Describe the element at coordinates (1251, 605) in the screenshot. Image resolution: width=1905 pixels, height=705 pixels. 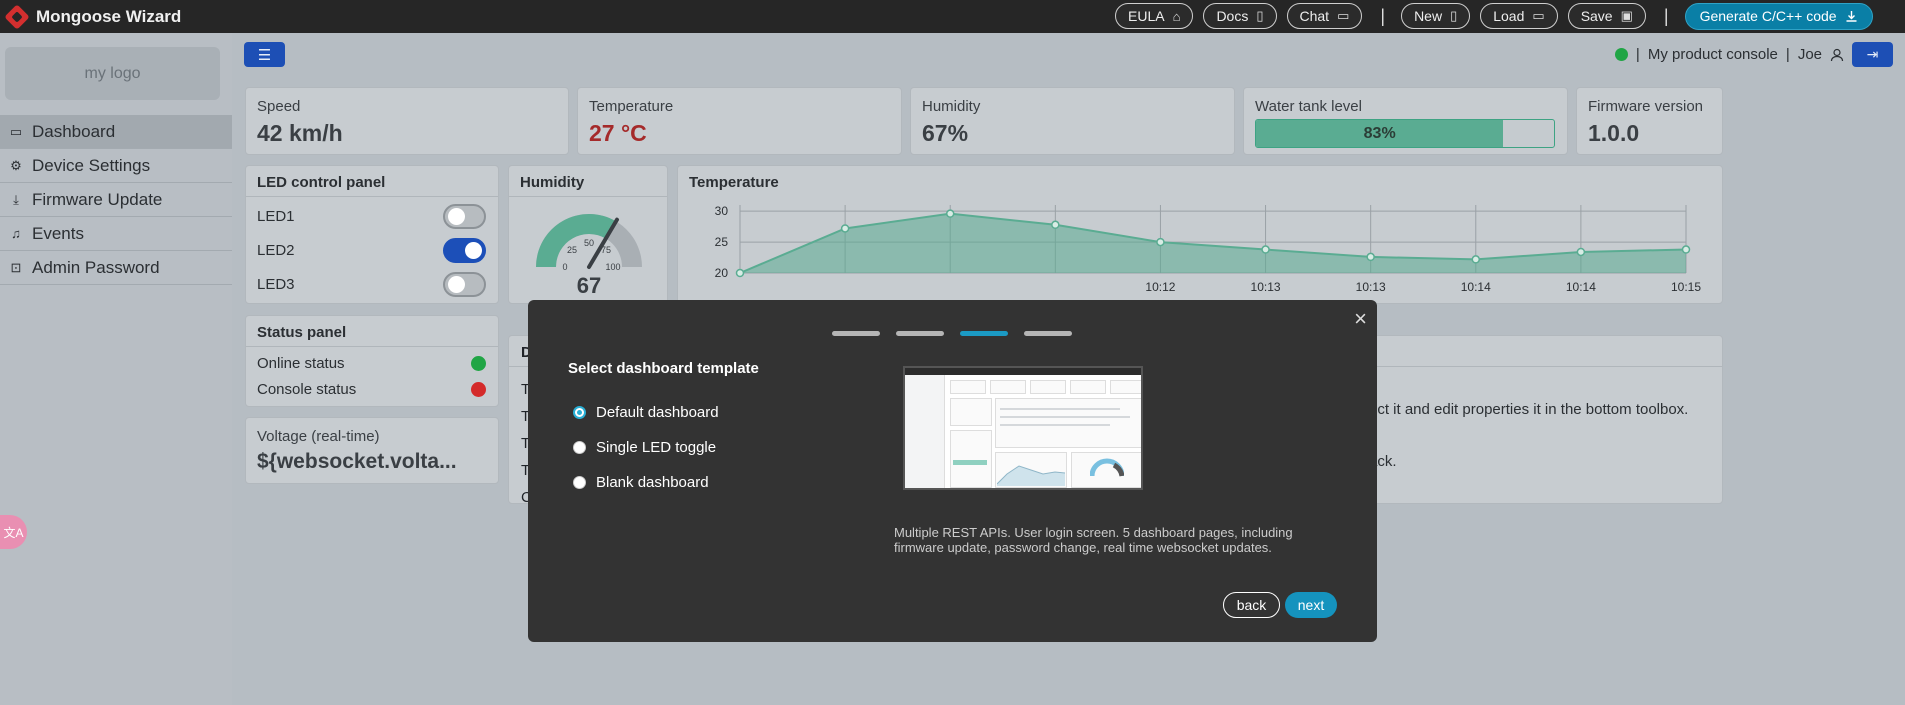
I see `back-button: back` at that location.